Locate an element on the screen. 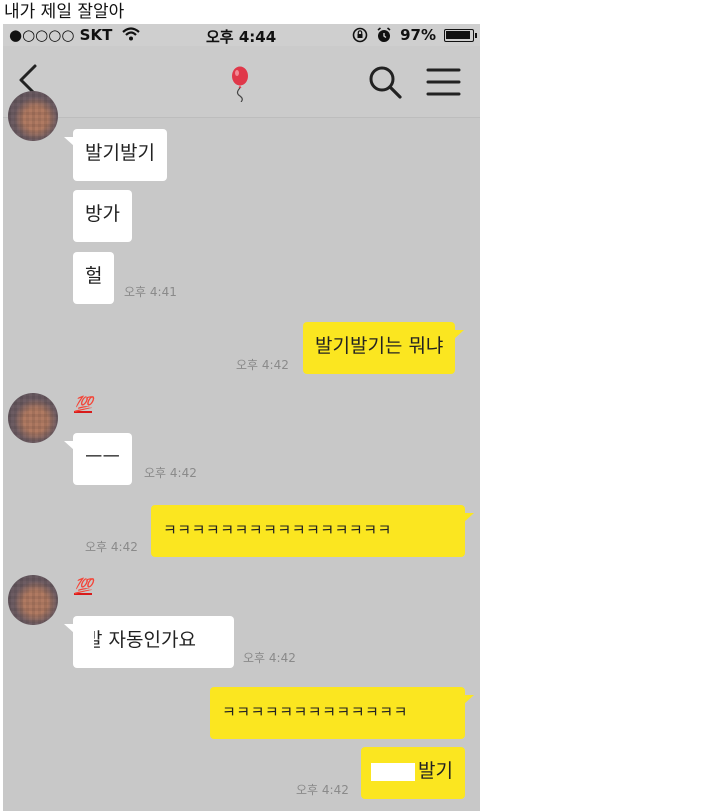  message-text: 방가 is located at coordinates (102, 214).